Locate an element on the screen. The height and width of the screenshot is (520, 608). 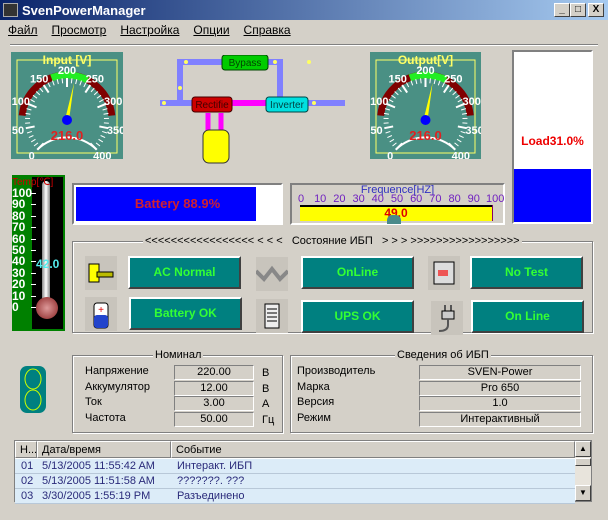
log-row: 01 5/13/2005 11:55:42 AM Интеракт. ИБП is located at coordinates (295, 466).